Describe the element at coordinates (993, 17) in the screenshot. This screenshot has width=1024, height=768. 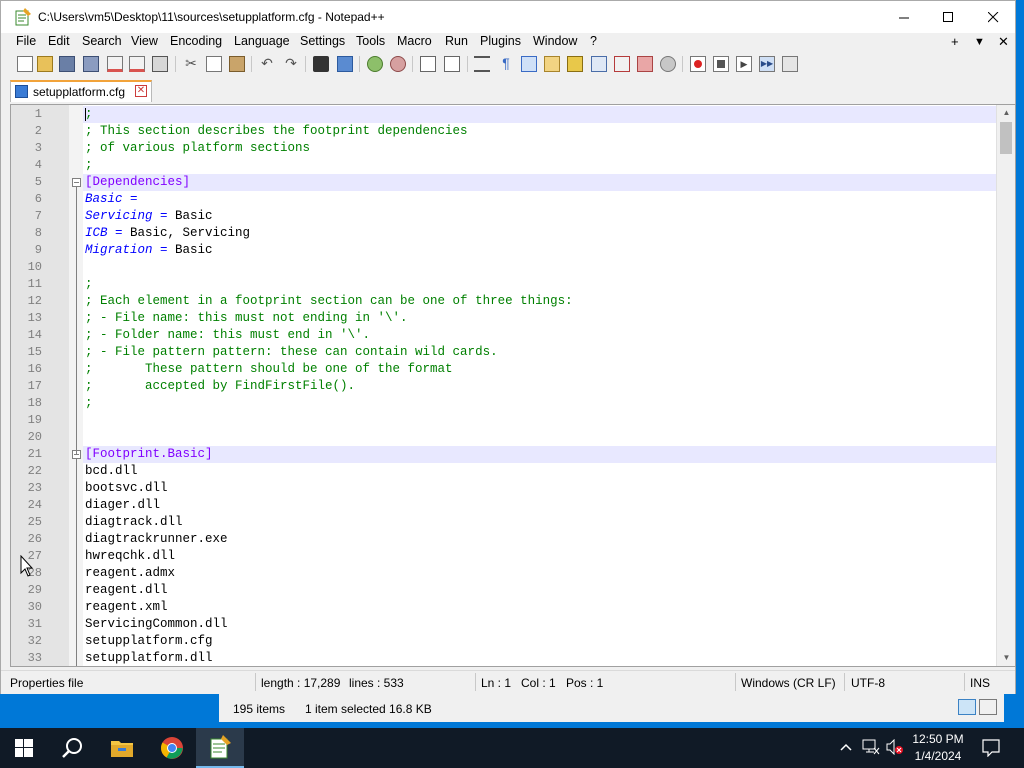
I see `close-button` at that location.